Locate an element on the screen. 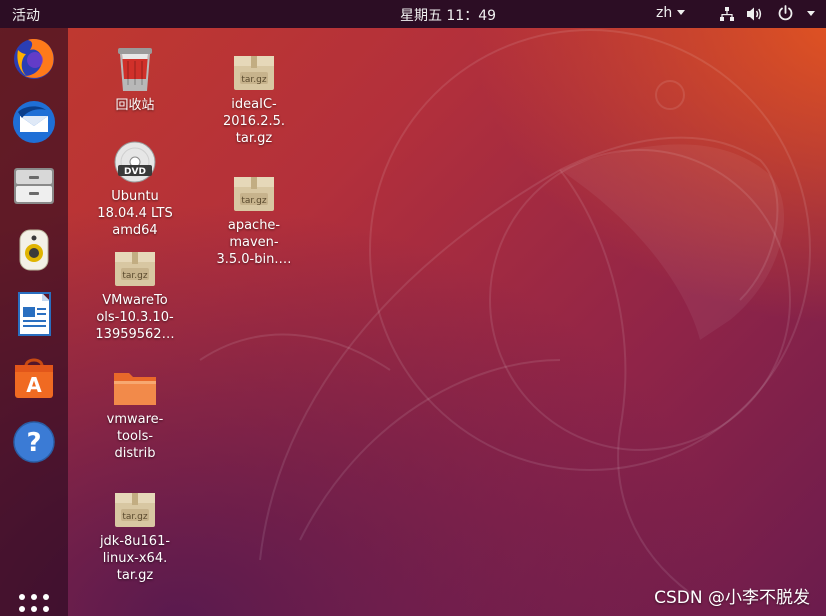 The image size is (826, 616). files-icon is located at coordinates (34, 186).